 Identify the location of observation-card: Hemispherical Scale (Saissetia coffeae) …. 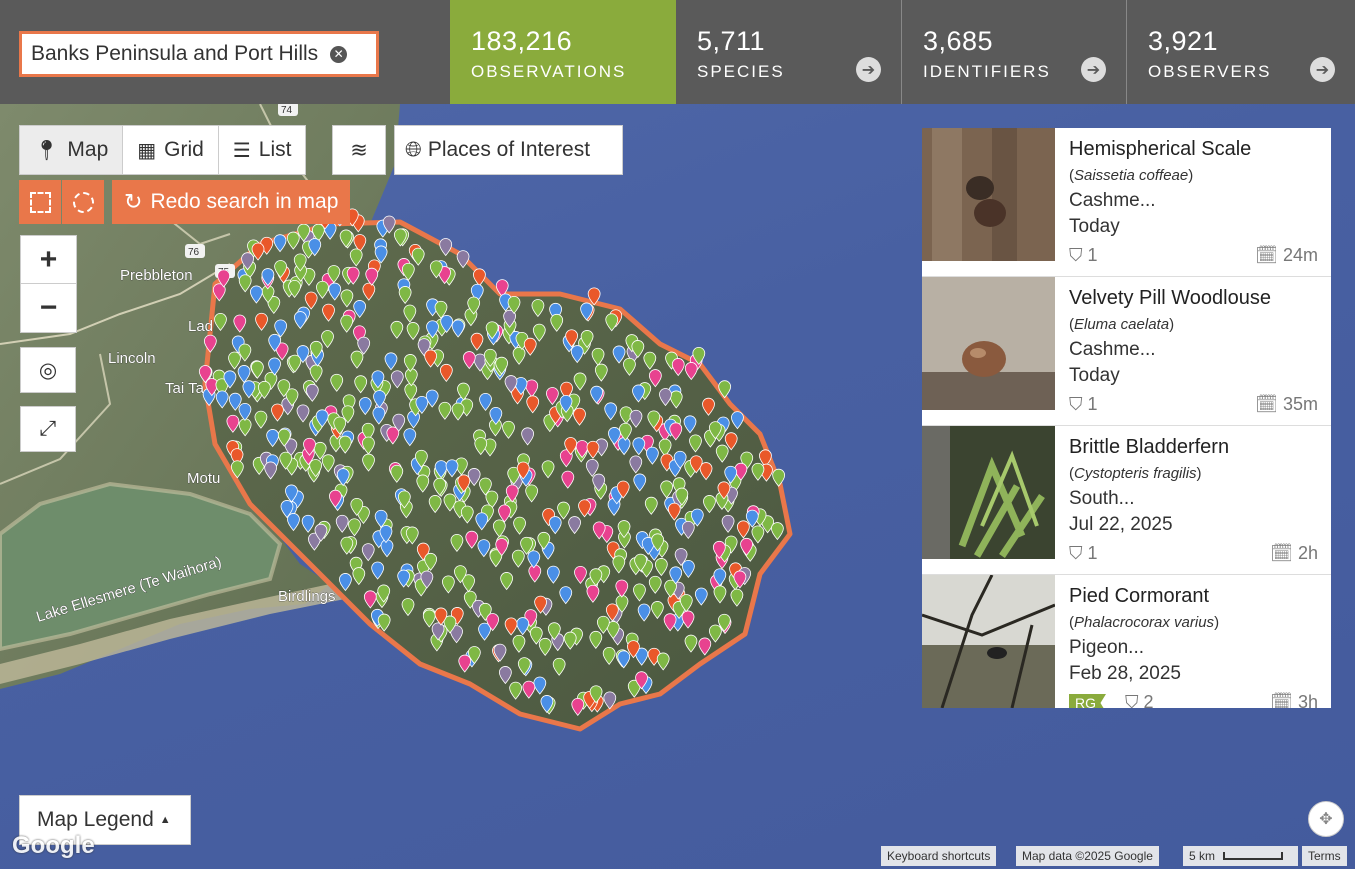
(1126, 202).